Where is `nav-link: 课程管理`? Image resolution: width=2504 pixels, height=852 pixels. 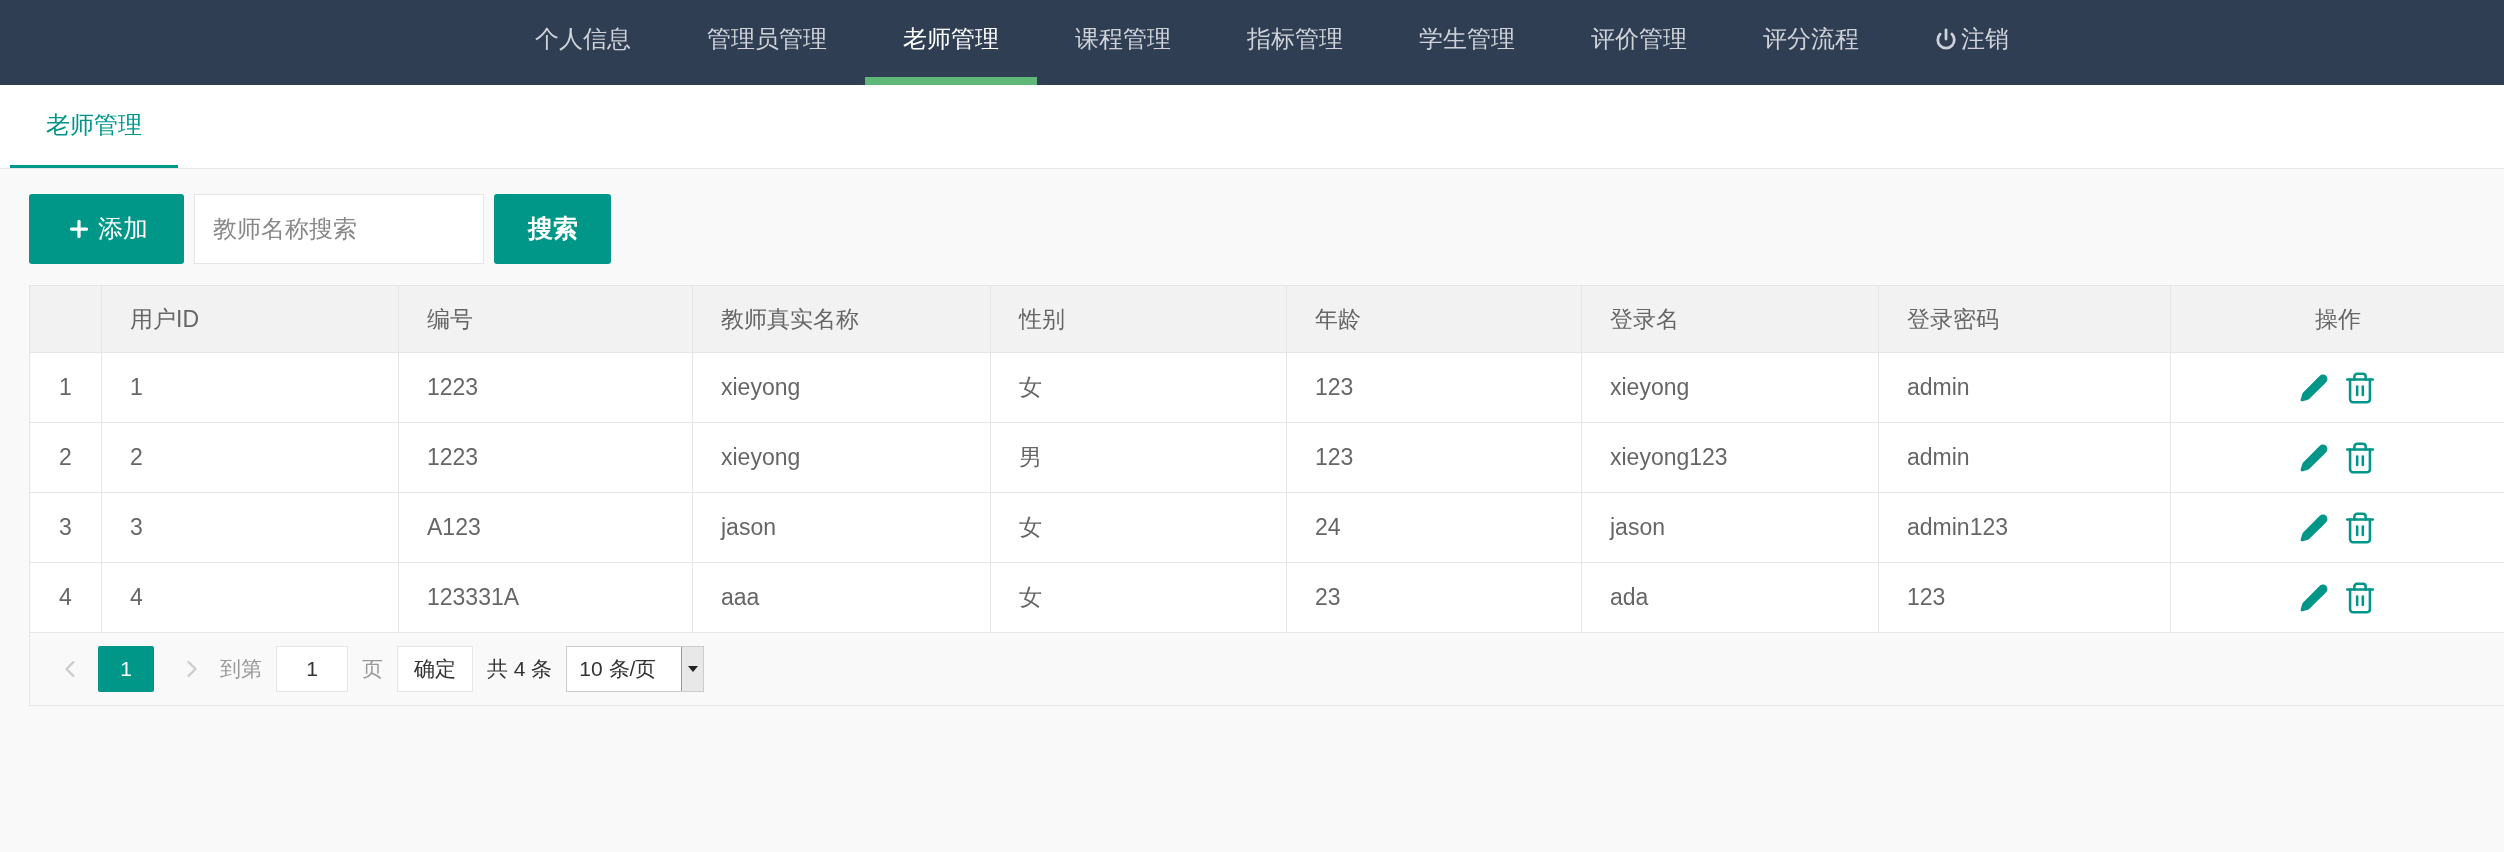
nav-link: 课程管理 is located at coordinates (1123, 42).